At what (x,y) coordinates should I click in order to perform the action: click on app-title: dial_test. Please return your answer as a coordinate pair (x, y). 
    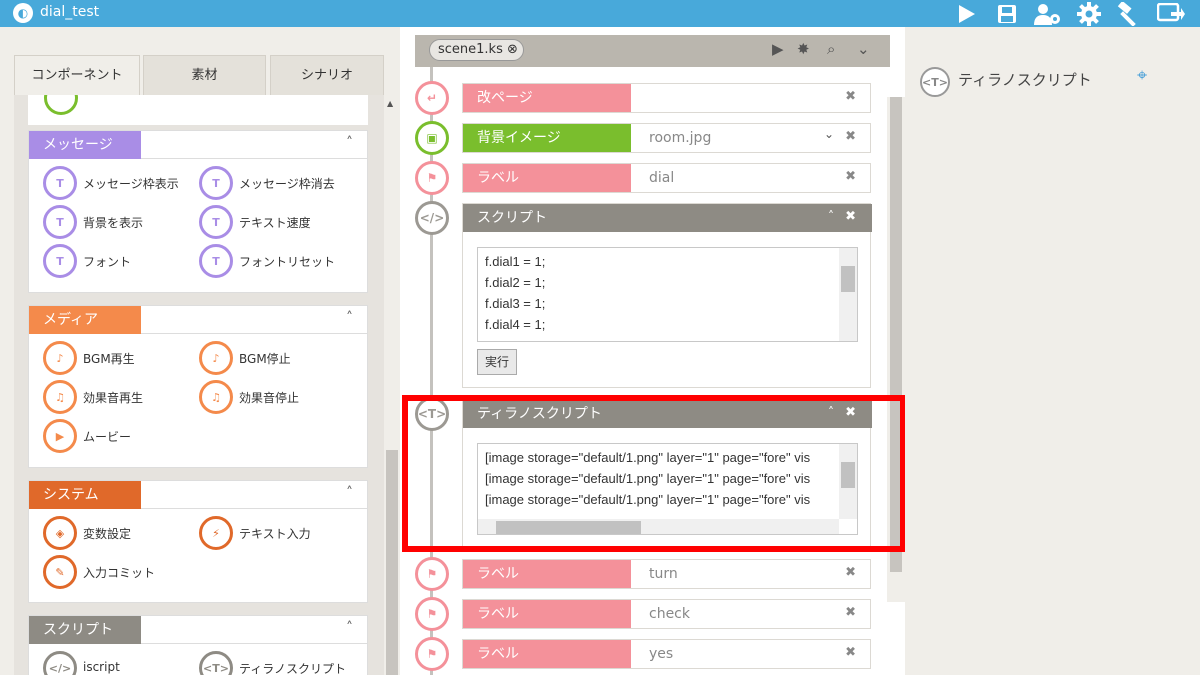
    Looking at the image, I should click on (70, 12).